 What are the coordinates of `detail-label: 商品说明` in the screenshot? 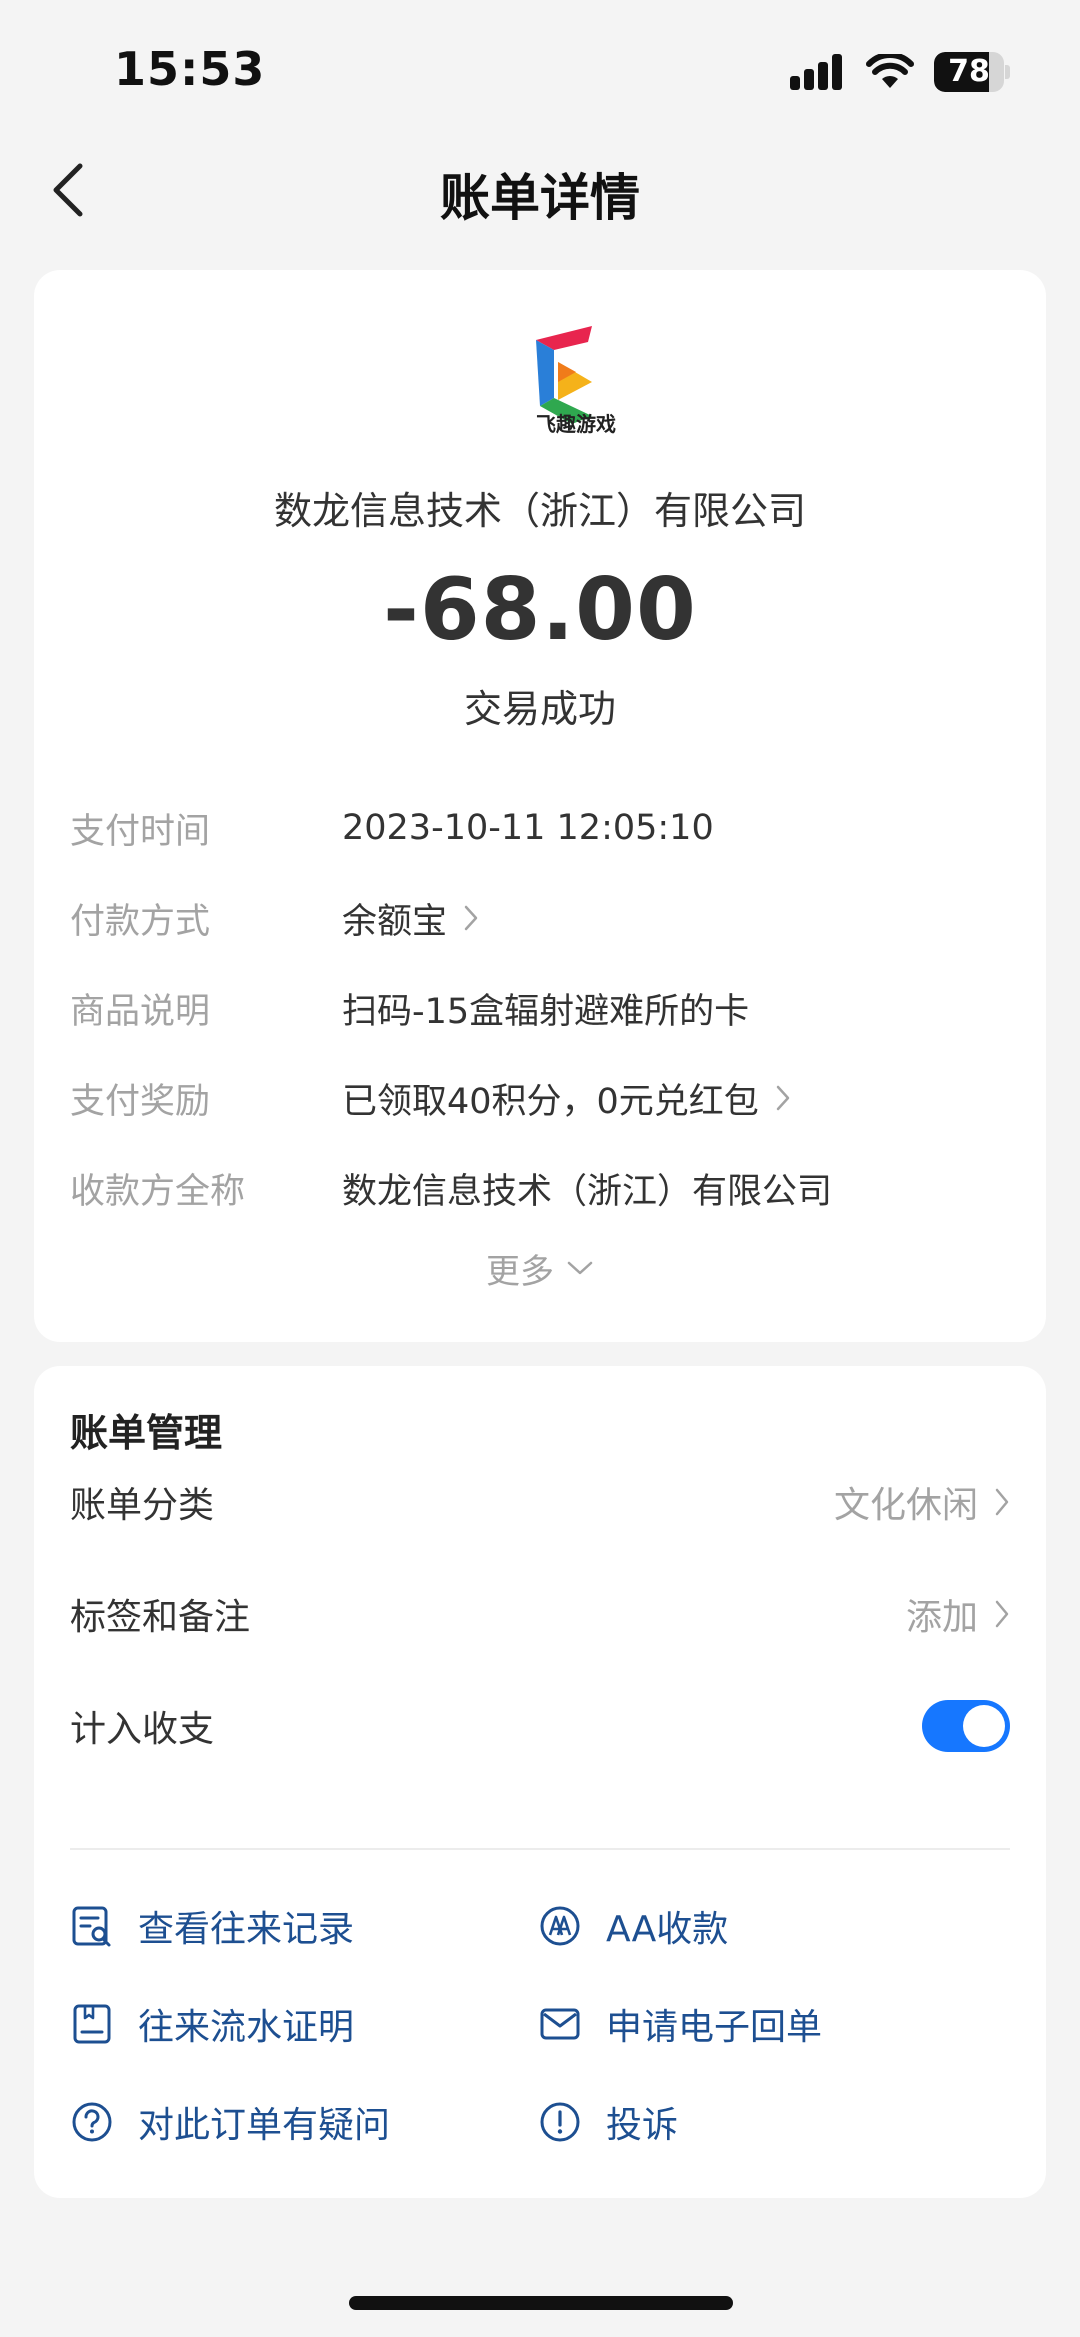 It's located at (140, 1011).